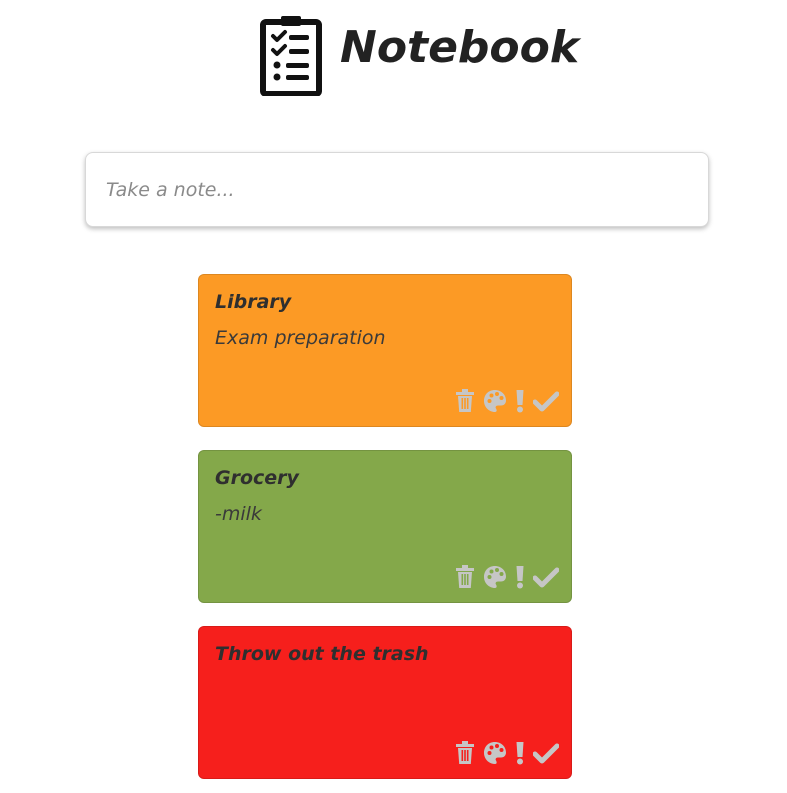 This screenshot has height=793, width=787. I want to click on header: Notebook, so click(393, 55).